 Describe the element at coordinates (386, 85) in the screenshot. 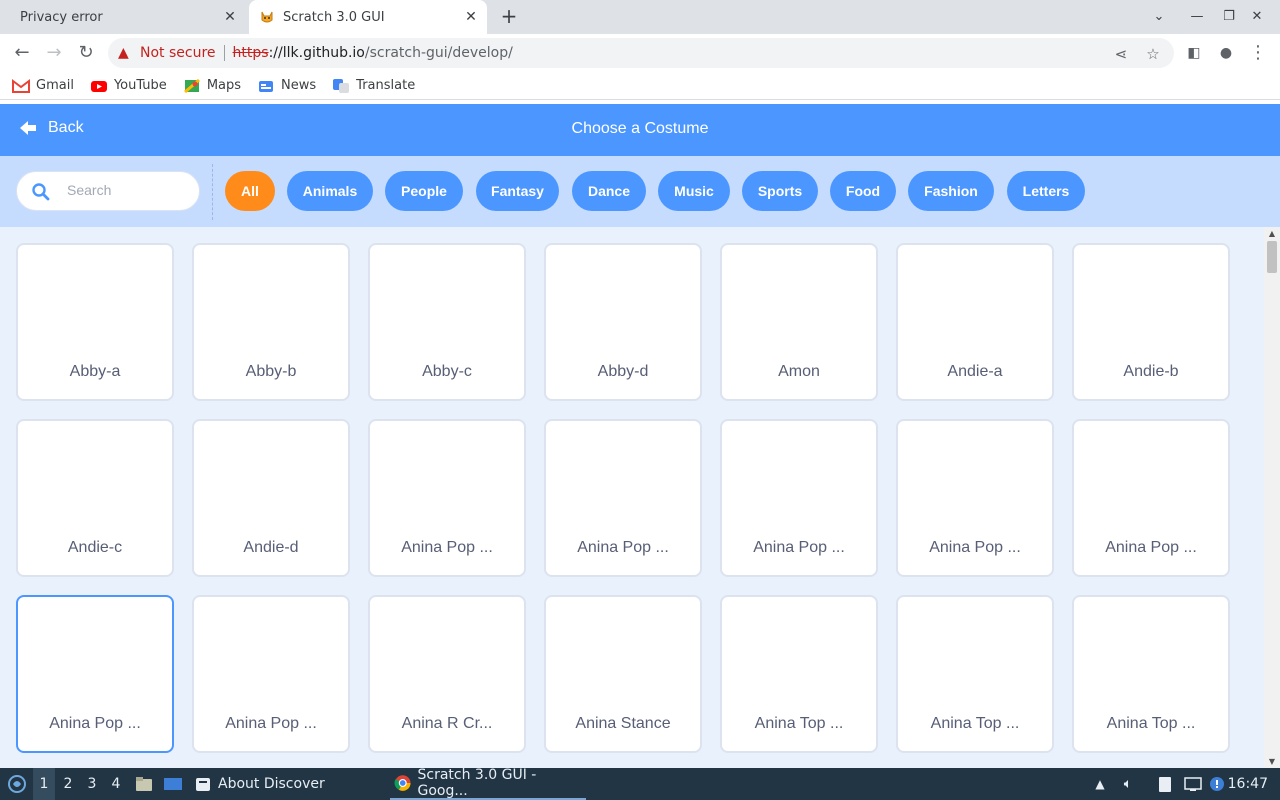

I see `bookmark-label: Translate` at that location.